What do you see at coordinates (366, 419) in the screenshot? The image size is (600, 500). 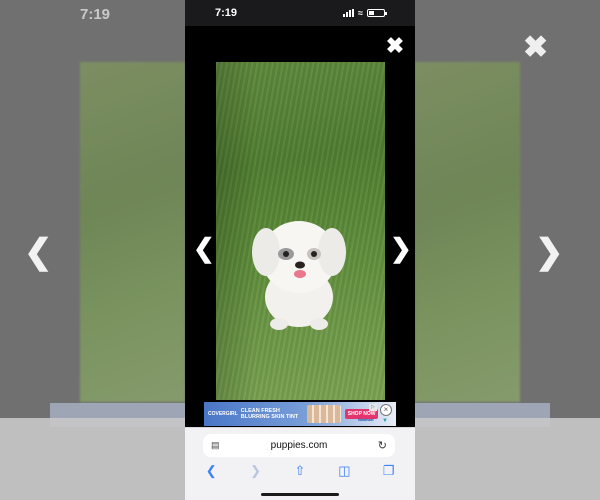 I see `ad-retailer: Walmart` at bounding box center [366, 419].